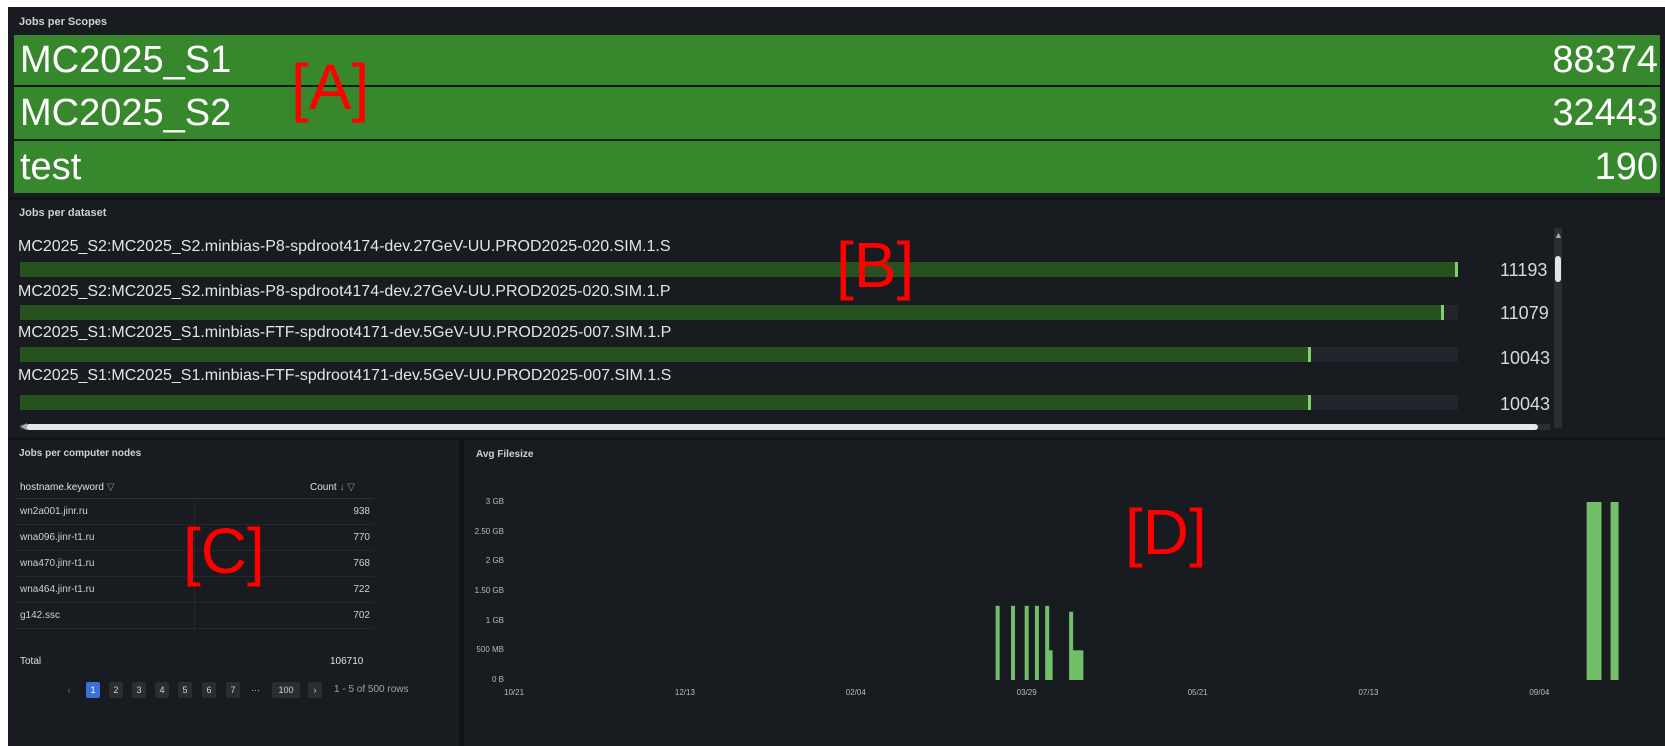 The width and height of the screenshot is (1665, 746). I want to click on overlay-label-c: [C], so click(224, 551).